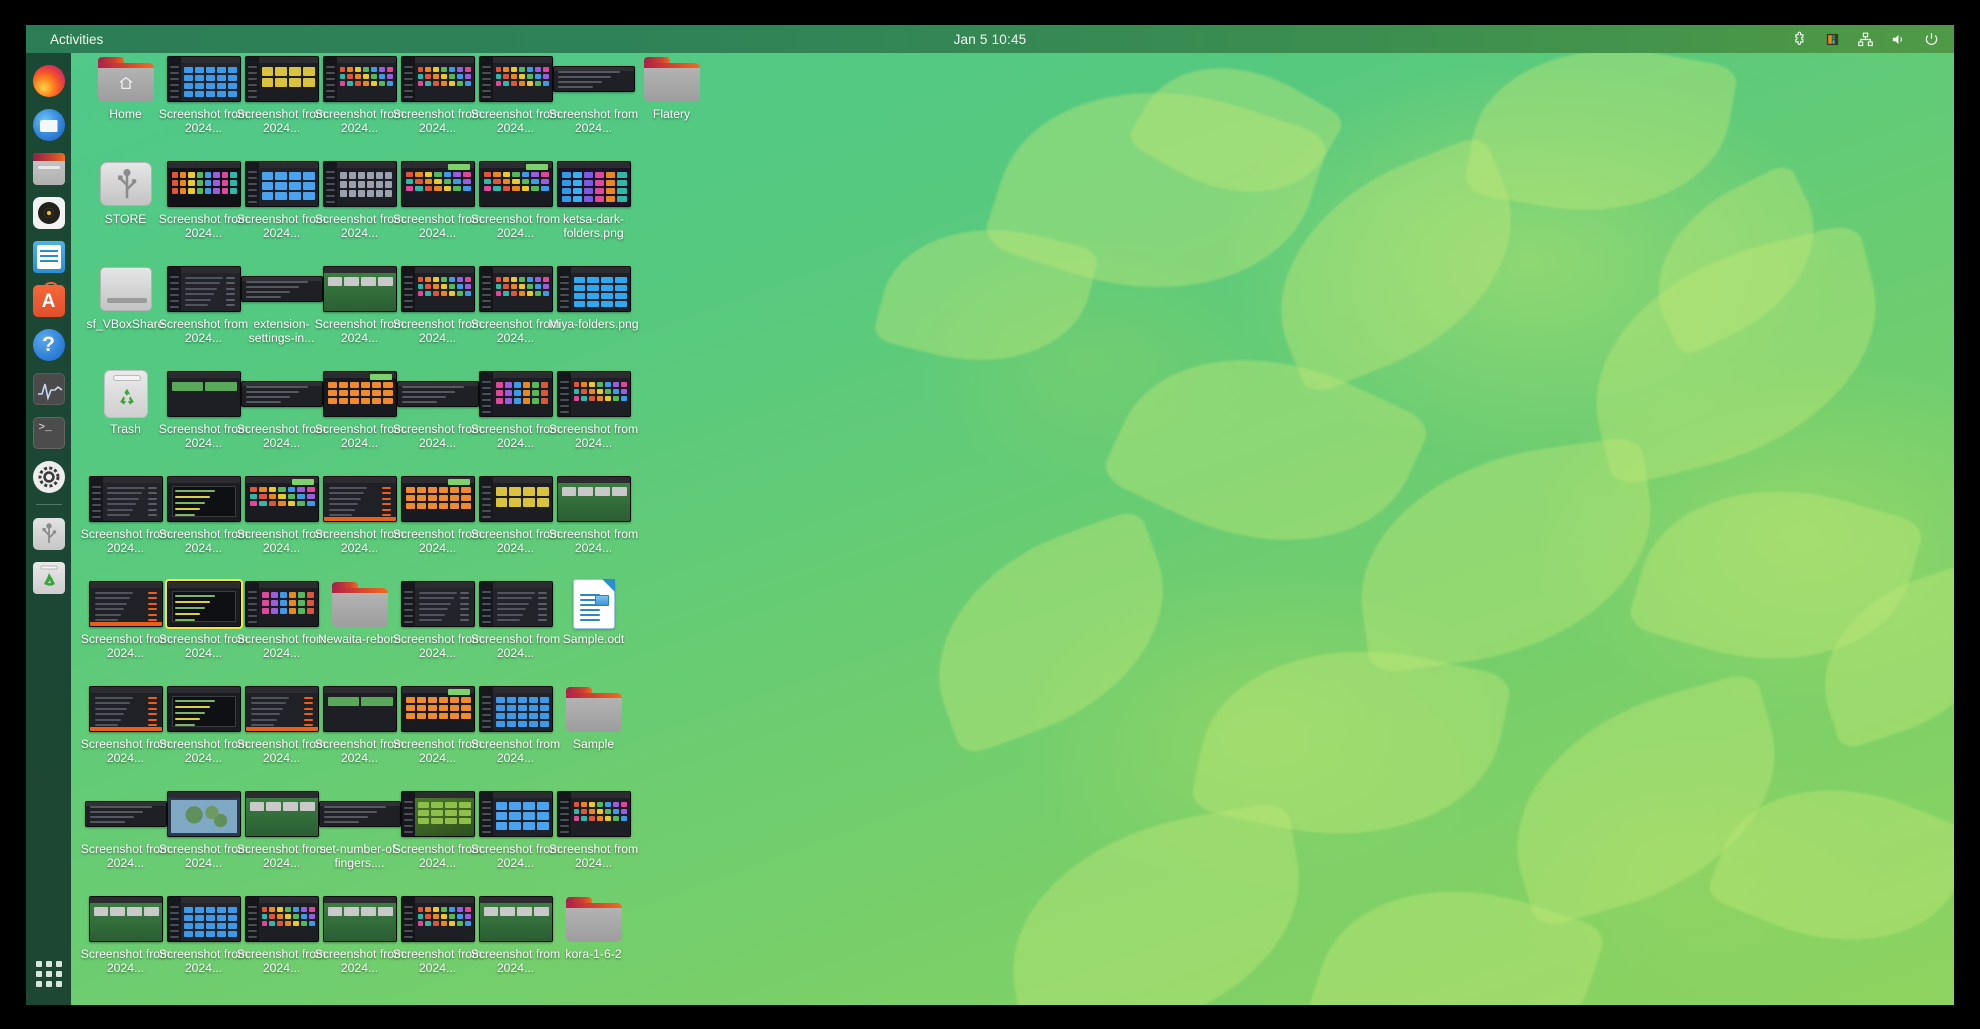 The height and width of the screenshot is (1029, 1980). What do you see at coordinates (125, 114) in the screenshot?
I see `desktop-icon-label: Home` at bounding box center [125, 114].